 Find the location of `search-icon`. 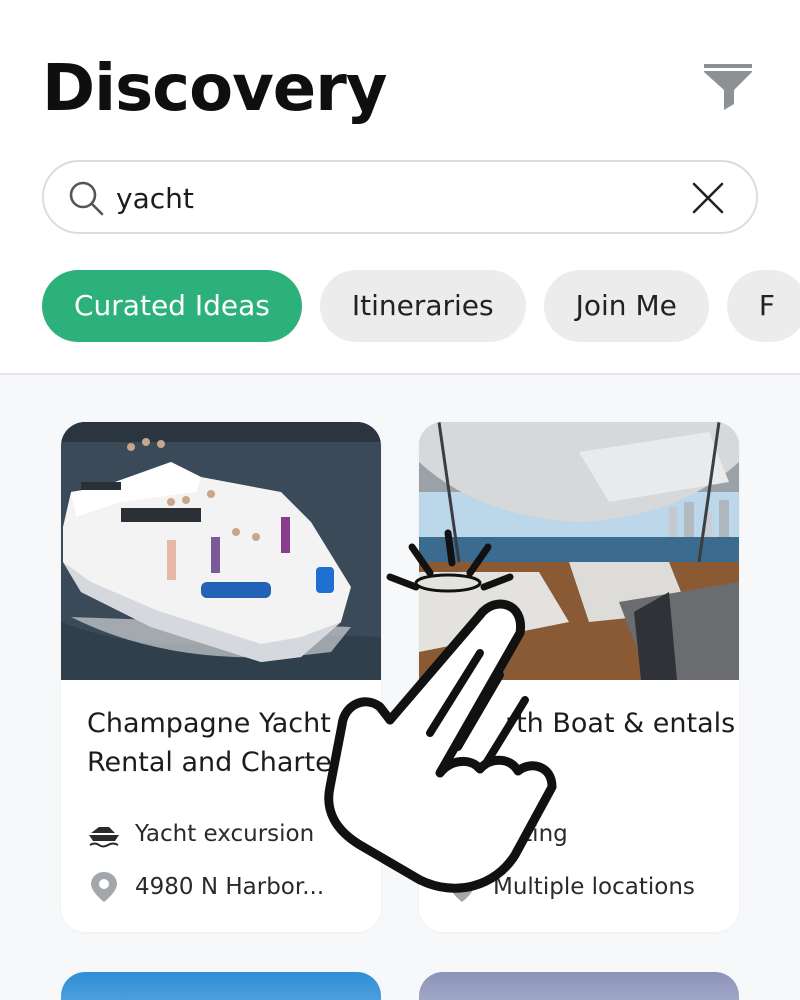

search-icon is located at coordinates (86, 198).